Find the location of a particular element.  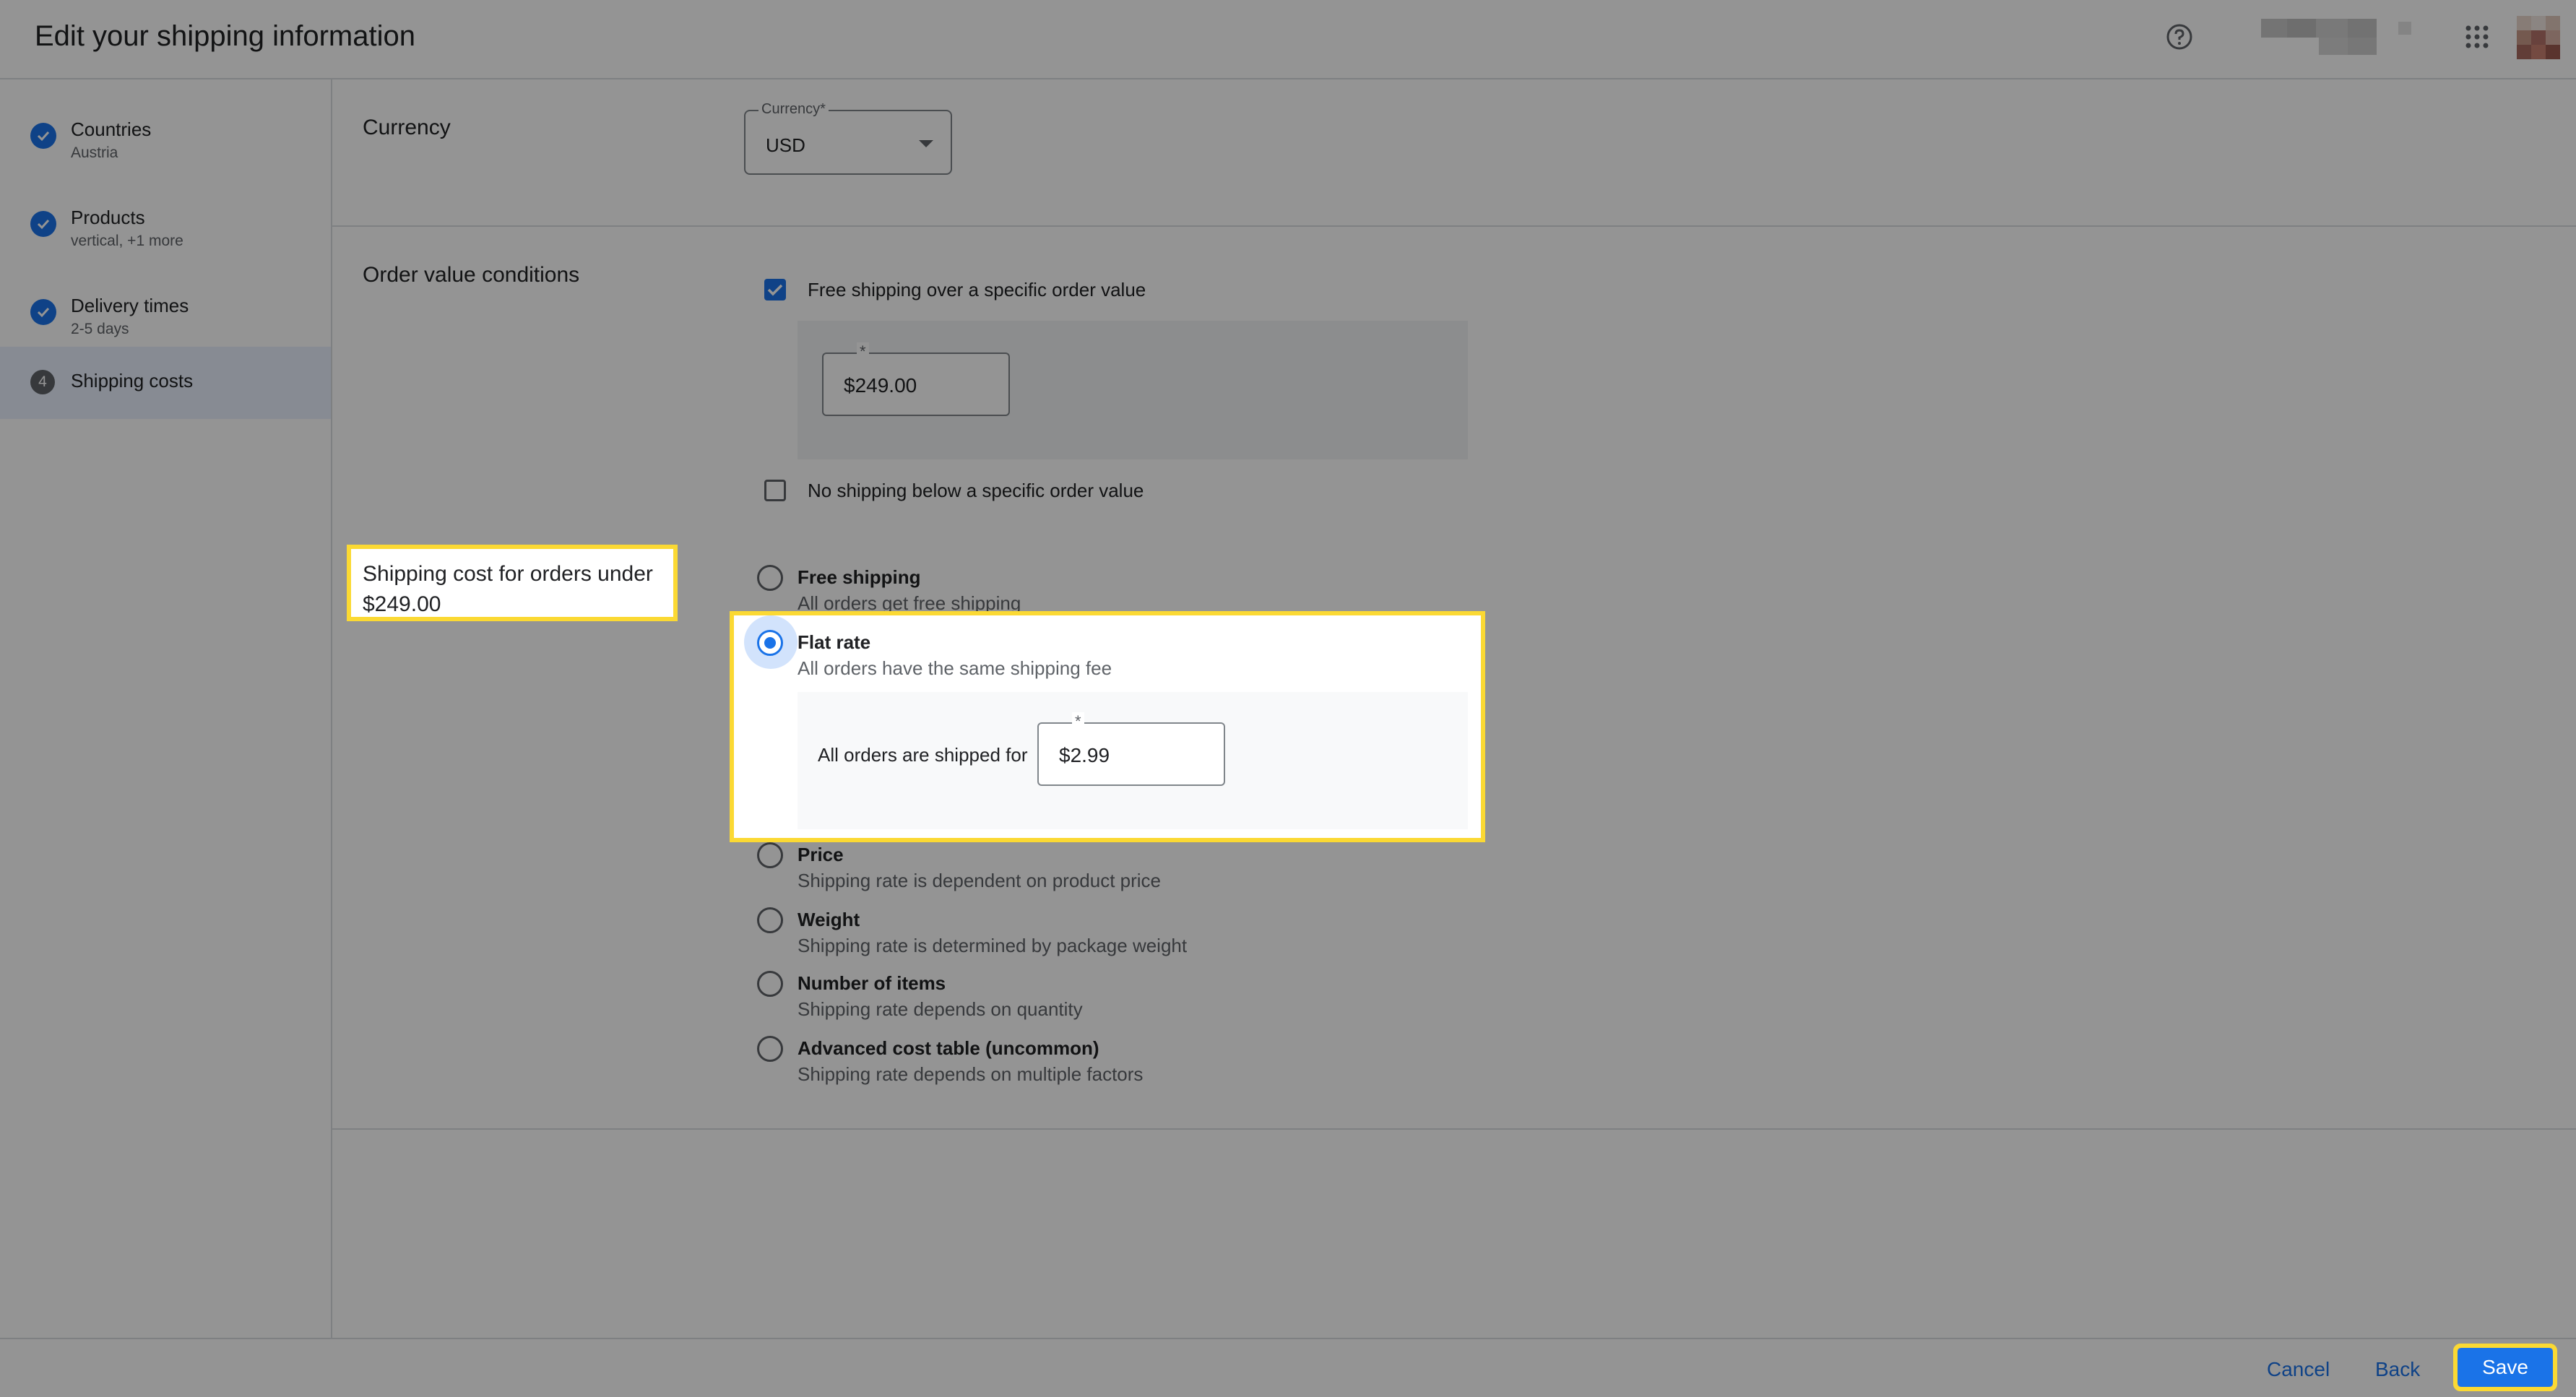

step-number: 4 is located at coordinates (42, 382).